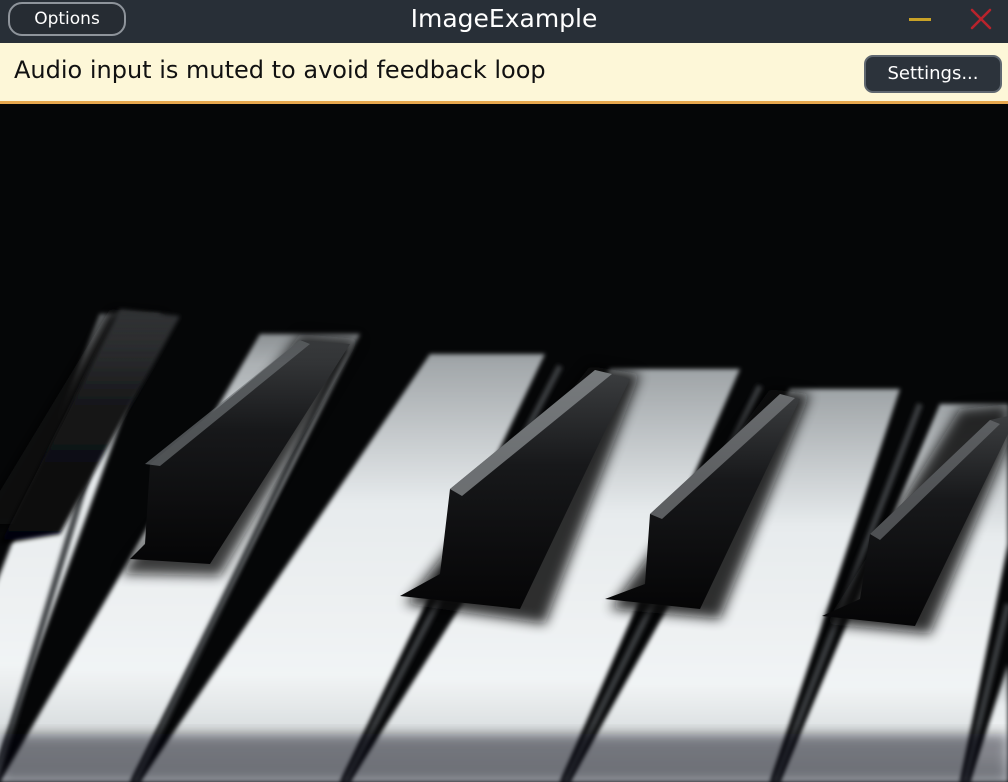 The image size is (1008, 782). I want to click on close-button, so click(981, 19).